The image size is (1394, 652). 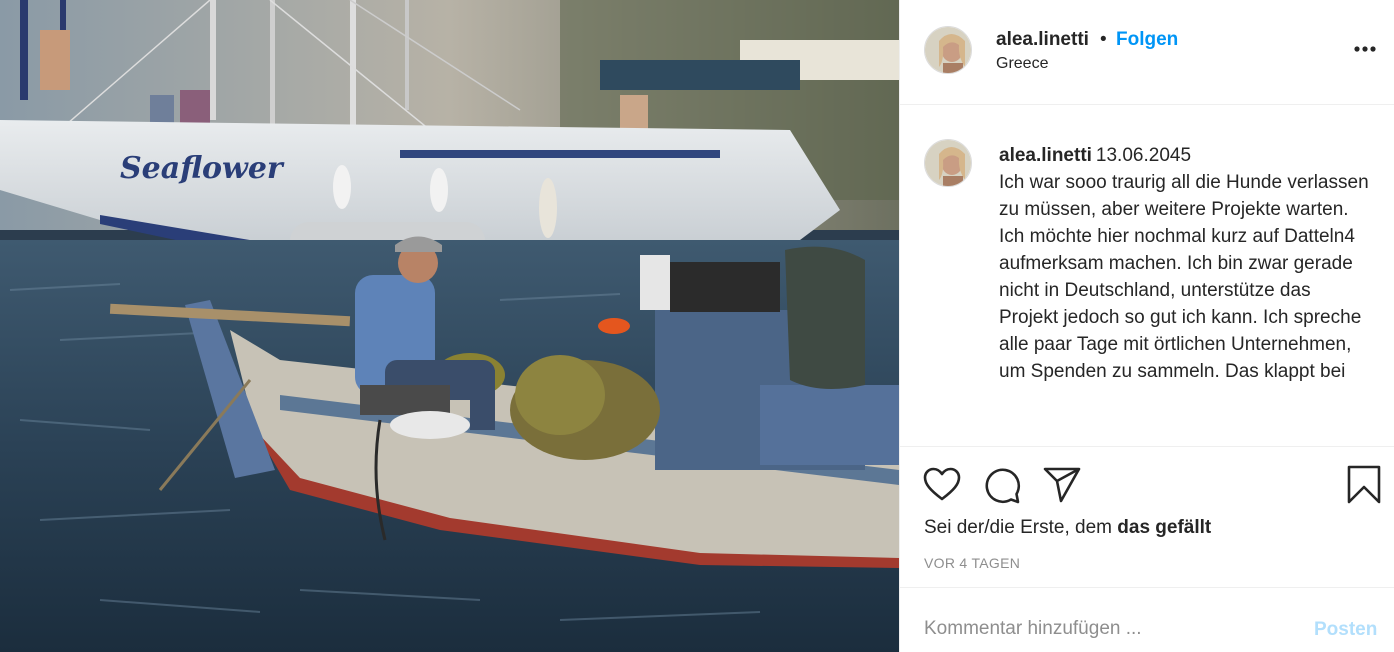 I want to click on heart-icon, so click(x=942, y=485).